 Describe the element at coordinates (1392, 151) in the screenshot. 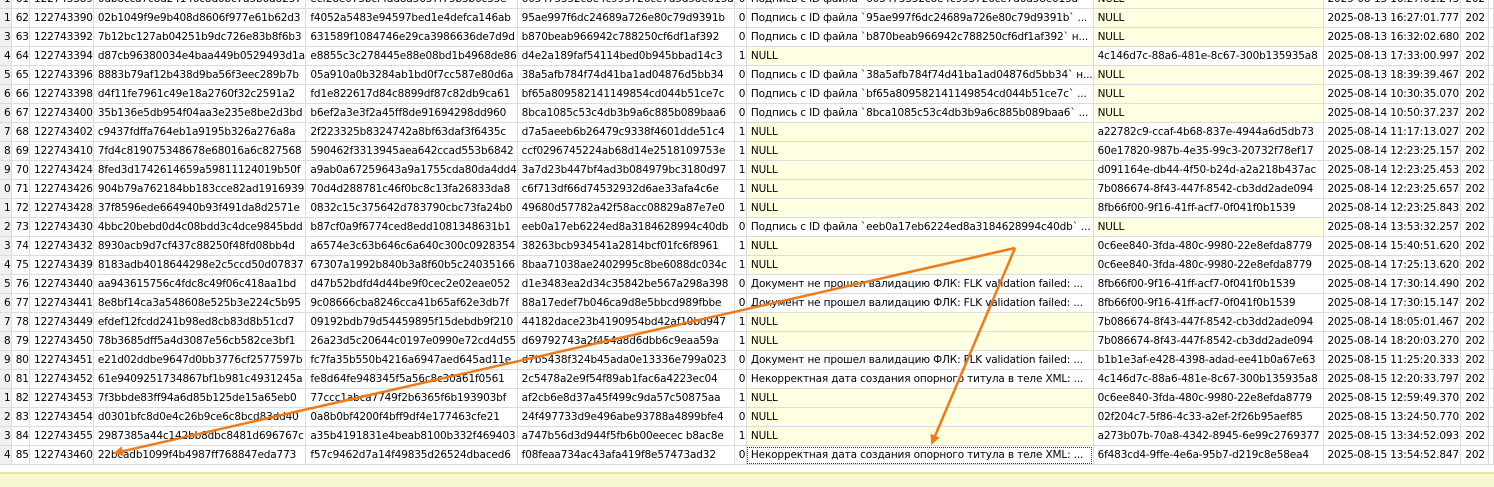

I see `created-at-cell: 2025-08-14 12:23:25.157` at that location.